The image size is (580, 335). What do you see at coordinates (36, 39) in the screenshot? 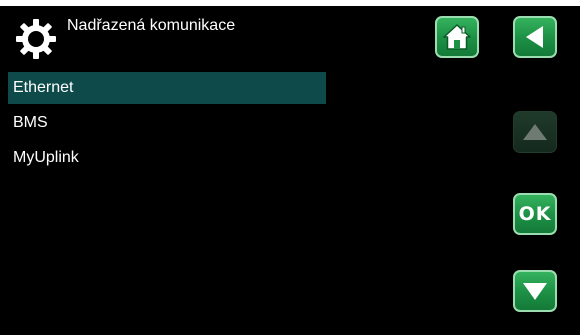
I see `gear-icon` at bounding box center [36, 39].